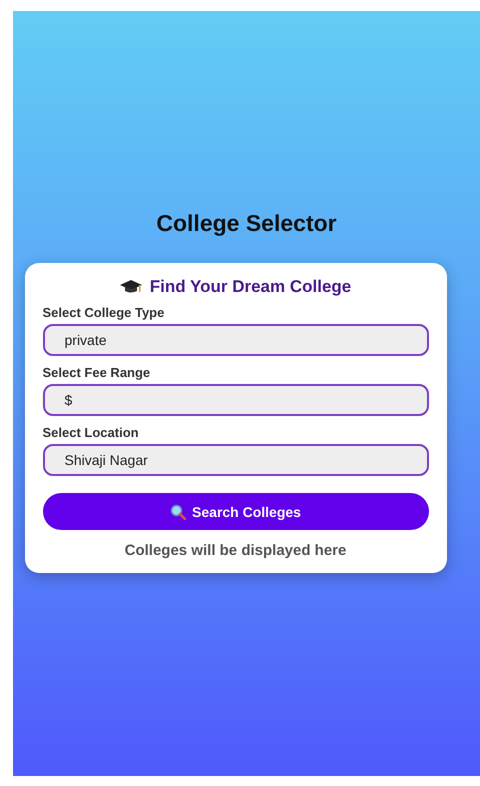 The height and width of the screenshot is (786, 480). What do you see at coordinates (91, 432) in the screenshot?
I see `field-label: Select Location` at bounding box center [91, 432].